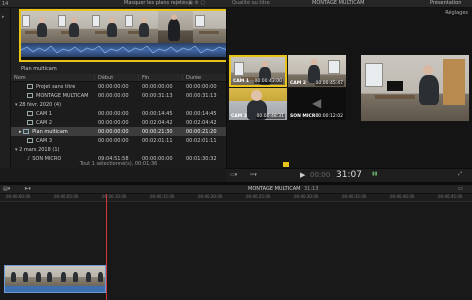 The image size is (472, 300). I want to click on view-options-icon: ▭▾, so click(233, 175).